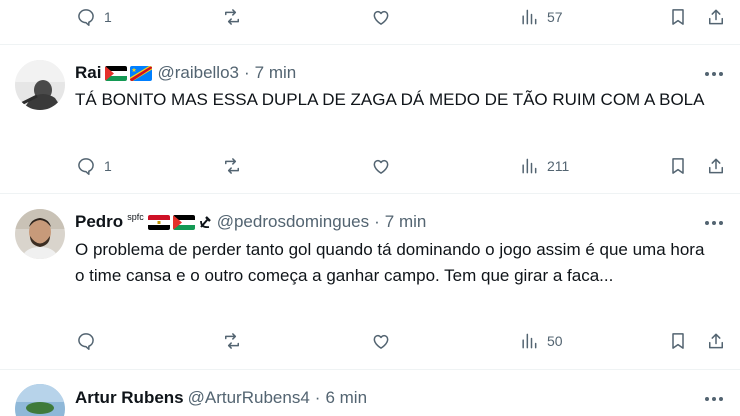 The width and height of the screenshot is (740, 416). Describe the element at coordinates (346, 398) in the screenshot. I see `timestamp: 6 min` at that location.